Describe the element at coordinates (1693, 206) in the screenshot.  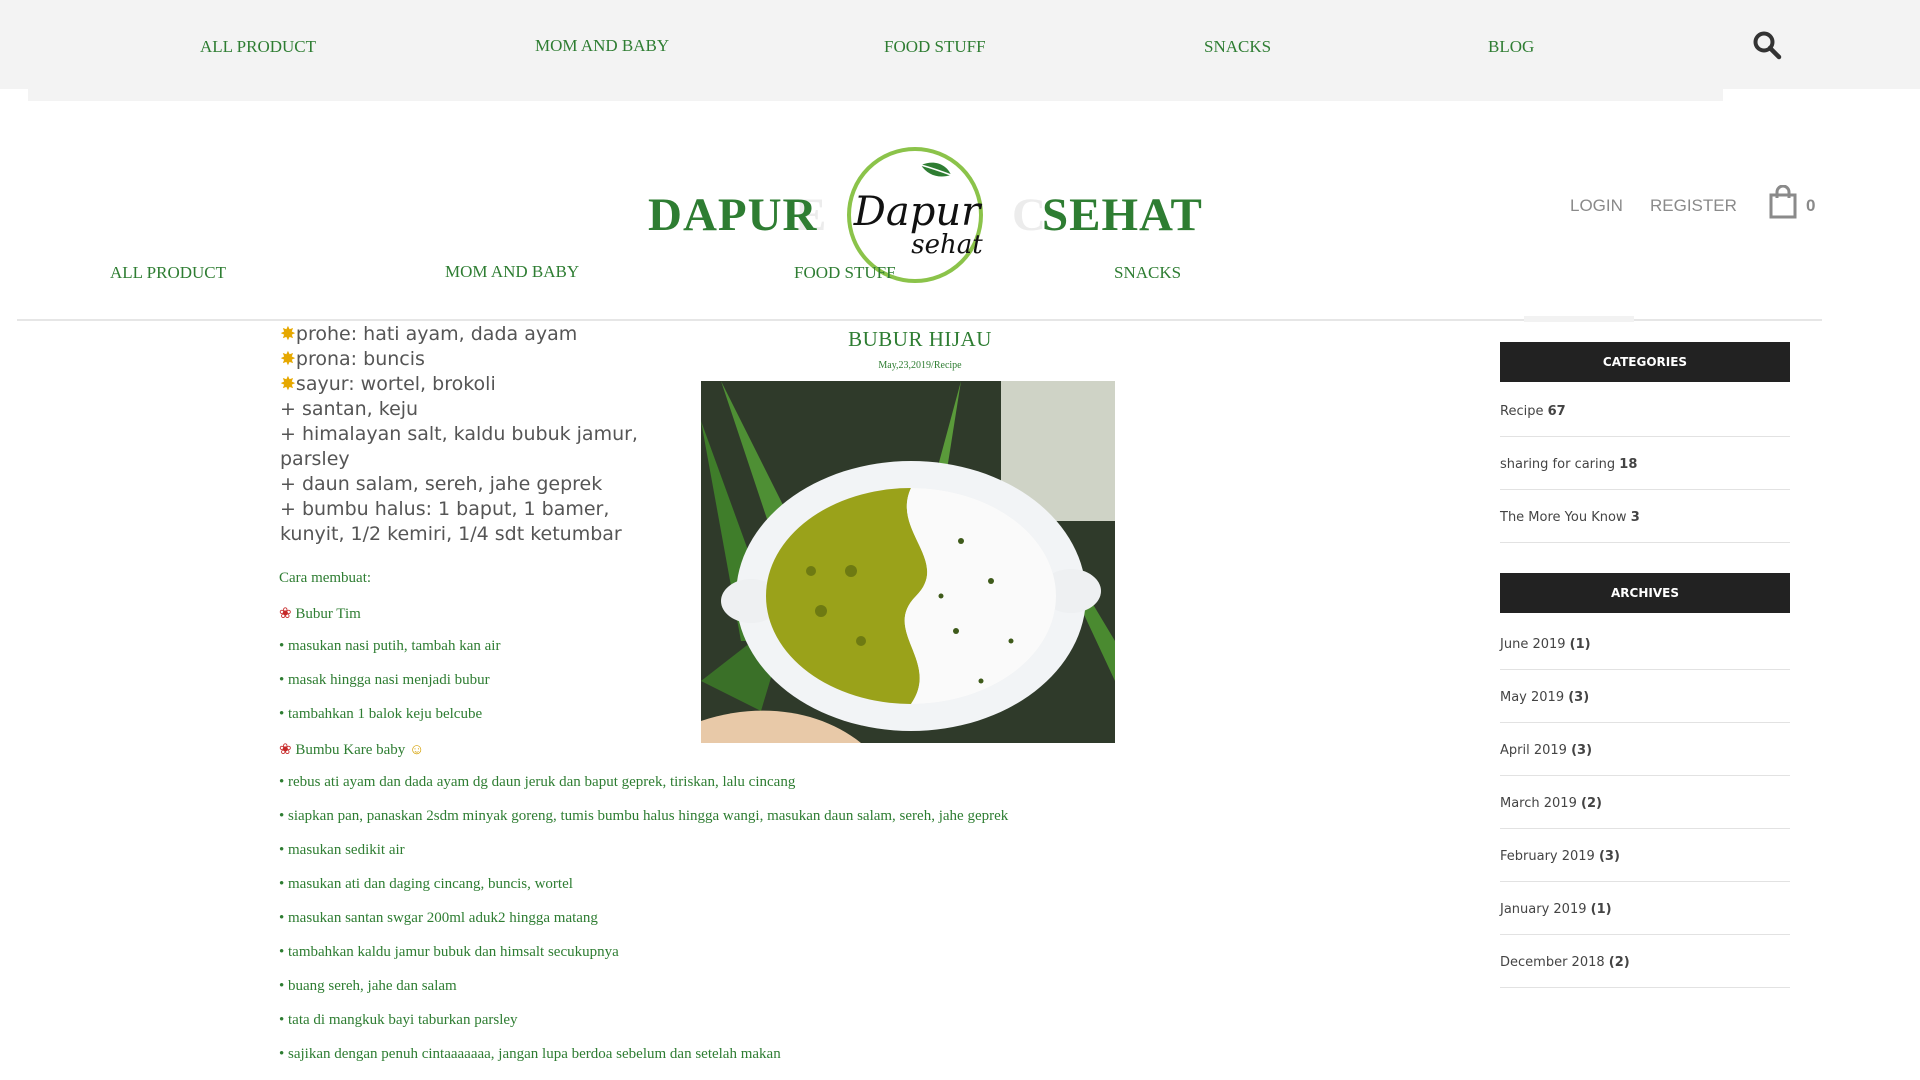
I see `register-link: REGISTER` at that location.